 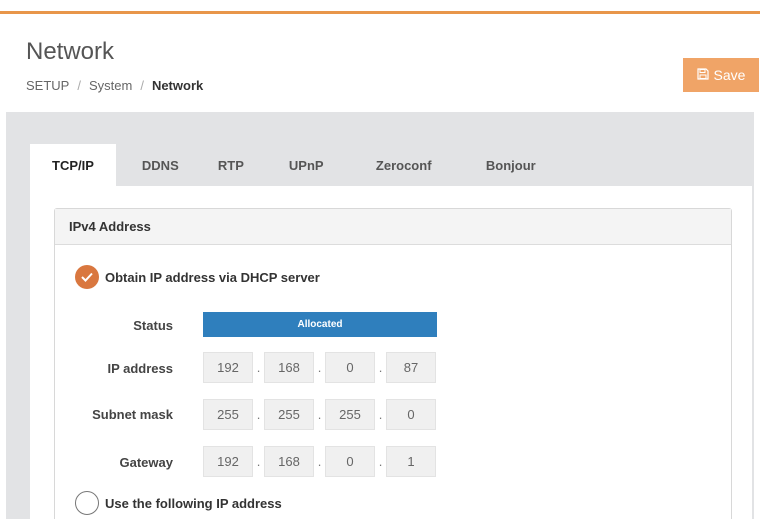 What do you see at coordinates (239, 165) in the screenshot?
I see `tab-rtp: RTP` at bounding box center [239, 165].